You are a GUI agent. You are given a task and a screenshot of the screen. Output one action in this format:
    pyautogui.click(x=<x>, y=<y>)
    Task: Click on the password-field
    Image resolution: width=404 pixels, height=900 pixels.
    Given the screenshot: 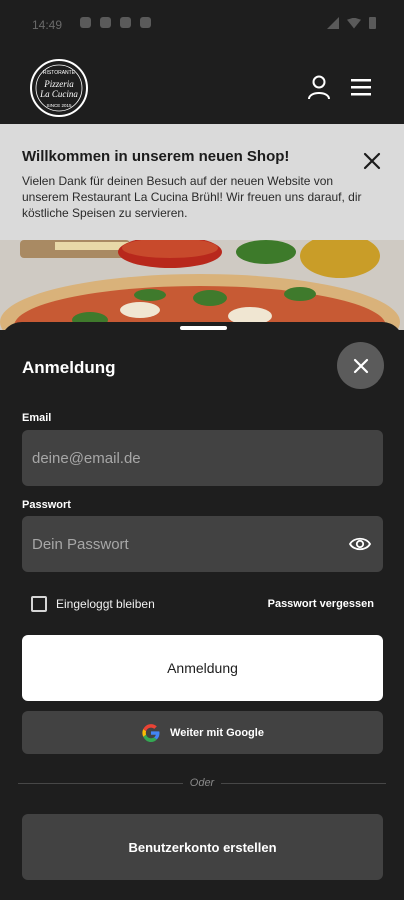 What is the action you would take?
    pyautogui.click(x=202, y=544)
    